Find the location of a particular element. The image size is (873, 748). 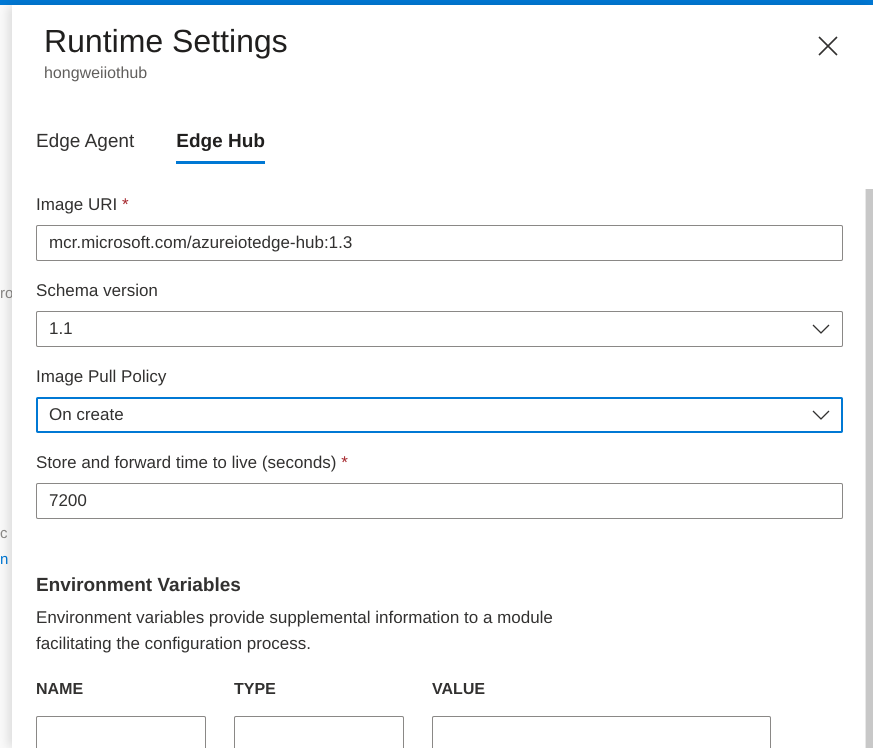

background-text-fragment: c is located at coordinates (4, 534).